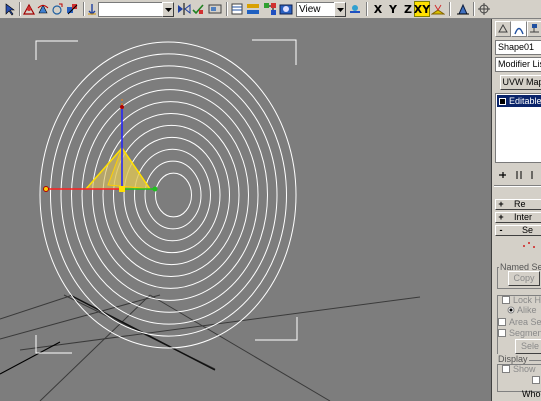 The image size is (541, 401). I want to click on quick-render-icon, so click(463, 9).